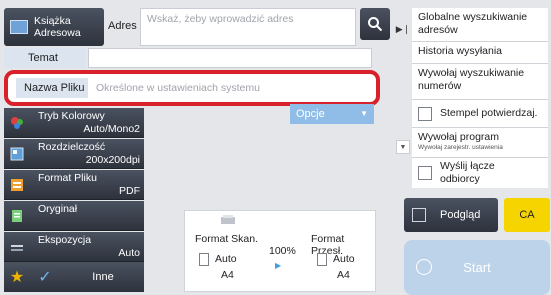  What do you see at coordinates (425, 113) in the screenshot?
I see `stamp-checkbox` at bounding box center [425, 113].